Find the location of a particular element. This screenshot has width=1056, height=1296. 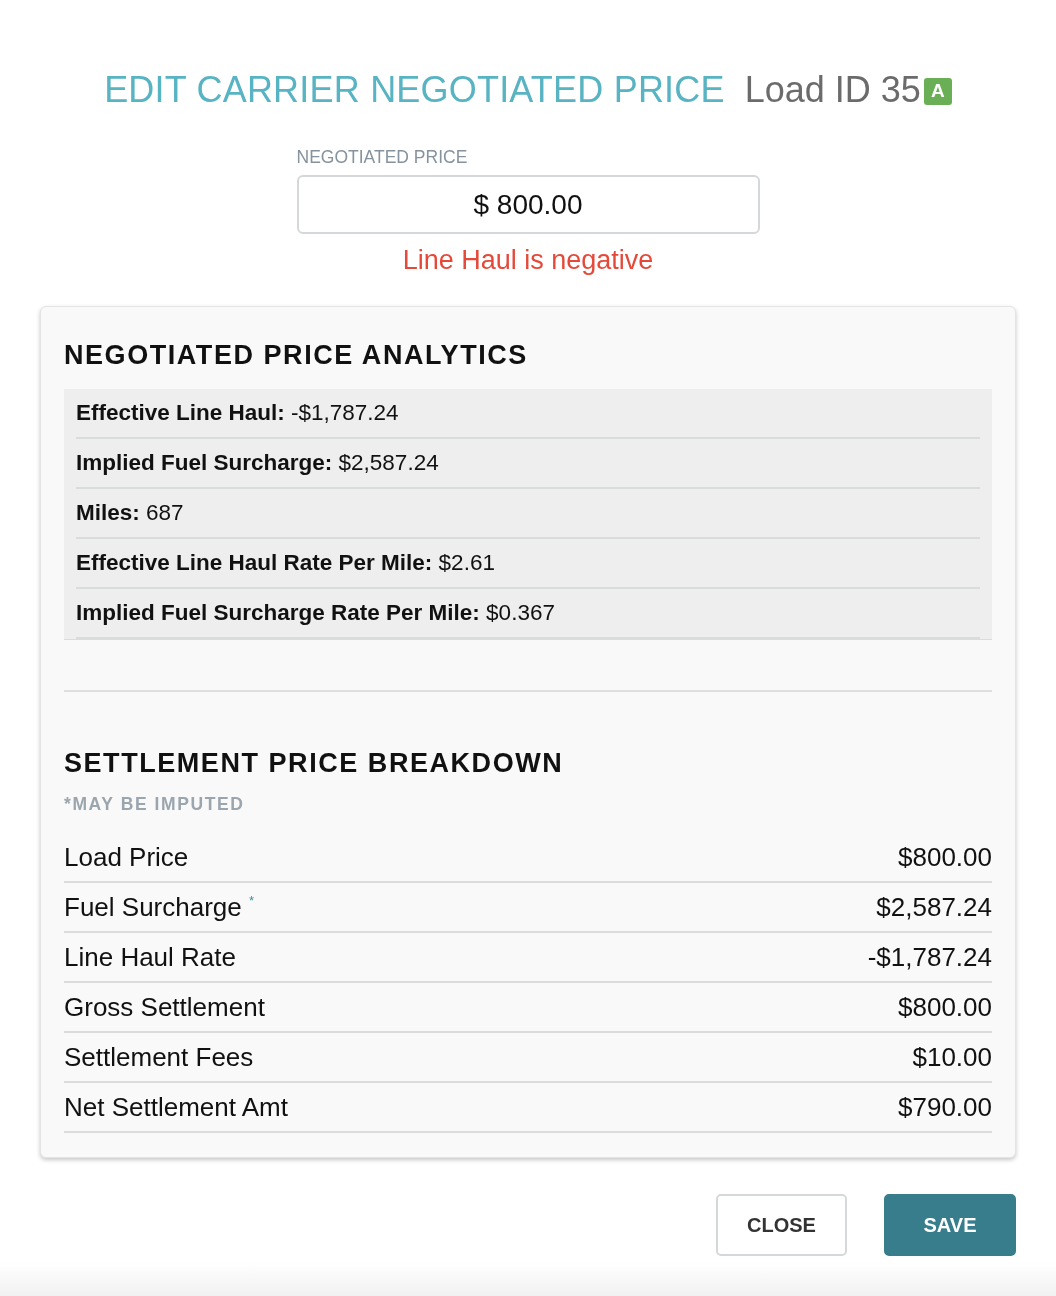

status-badge: A is located at coordinates (937, 91).